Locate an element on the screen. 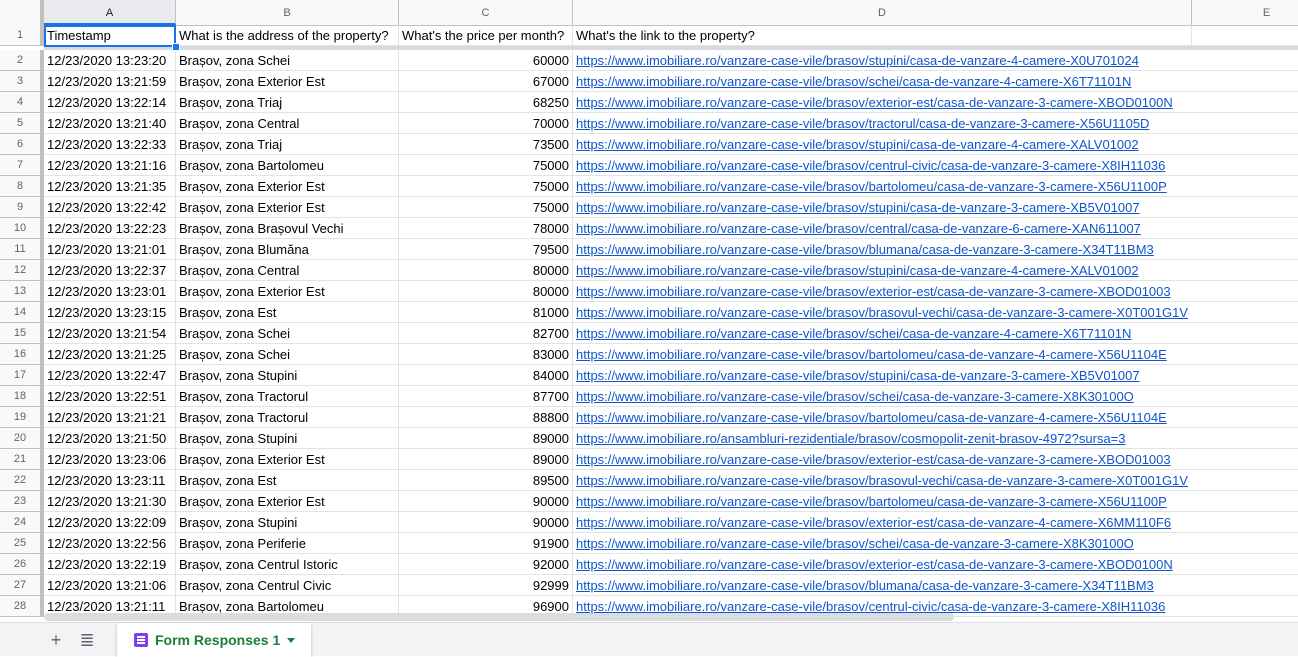 The height and width of the screenshot is (657, 1298). timestamp-cell: 12/23/2020 13:23:15 is located at coordinates (110, 312).